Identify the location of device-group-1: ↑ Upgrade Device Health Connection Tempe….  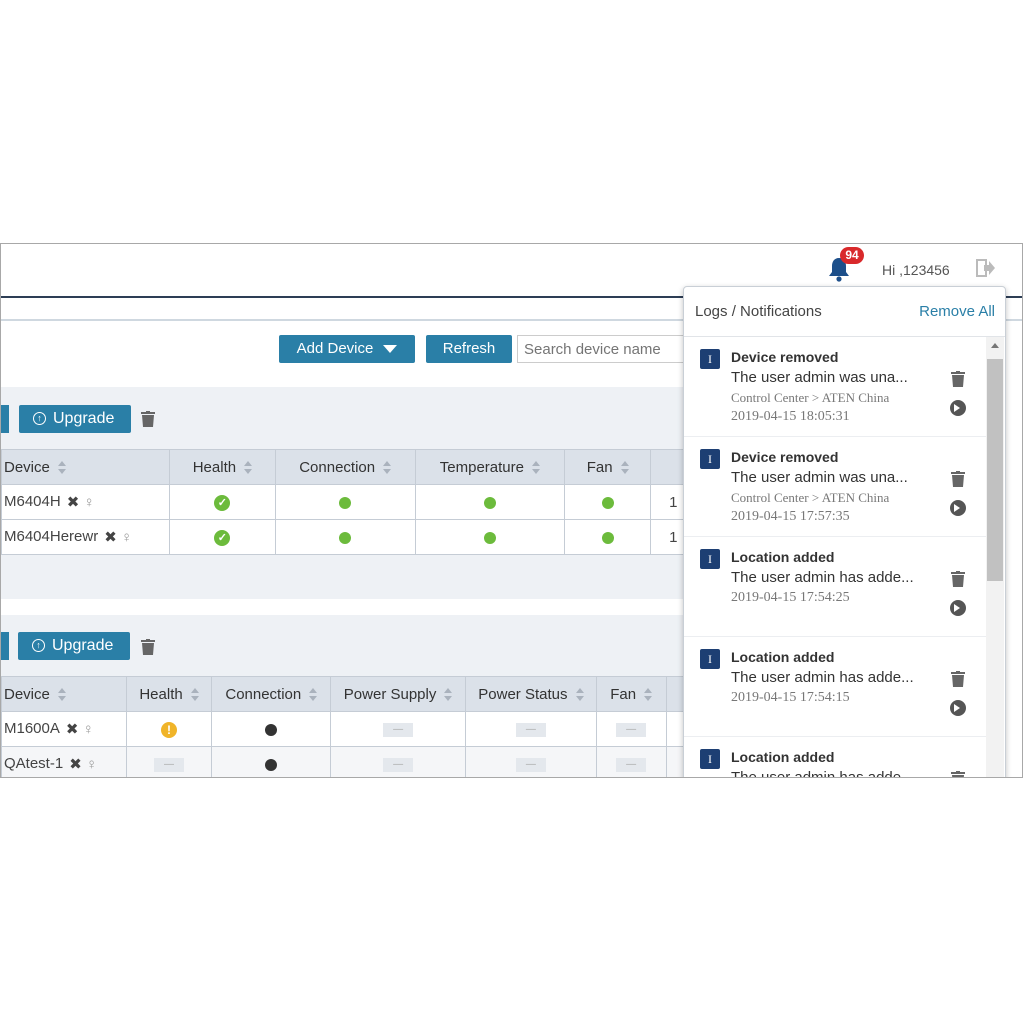
(361, 493).